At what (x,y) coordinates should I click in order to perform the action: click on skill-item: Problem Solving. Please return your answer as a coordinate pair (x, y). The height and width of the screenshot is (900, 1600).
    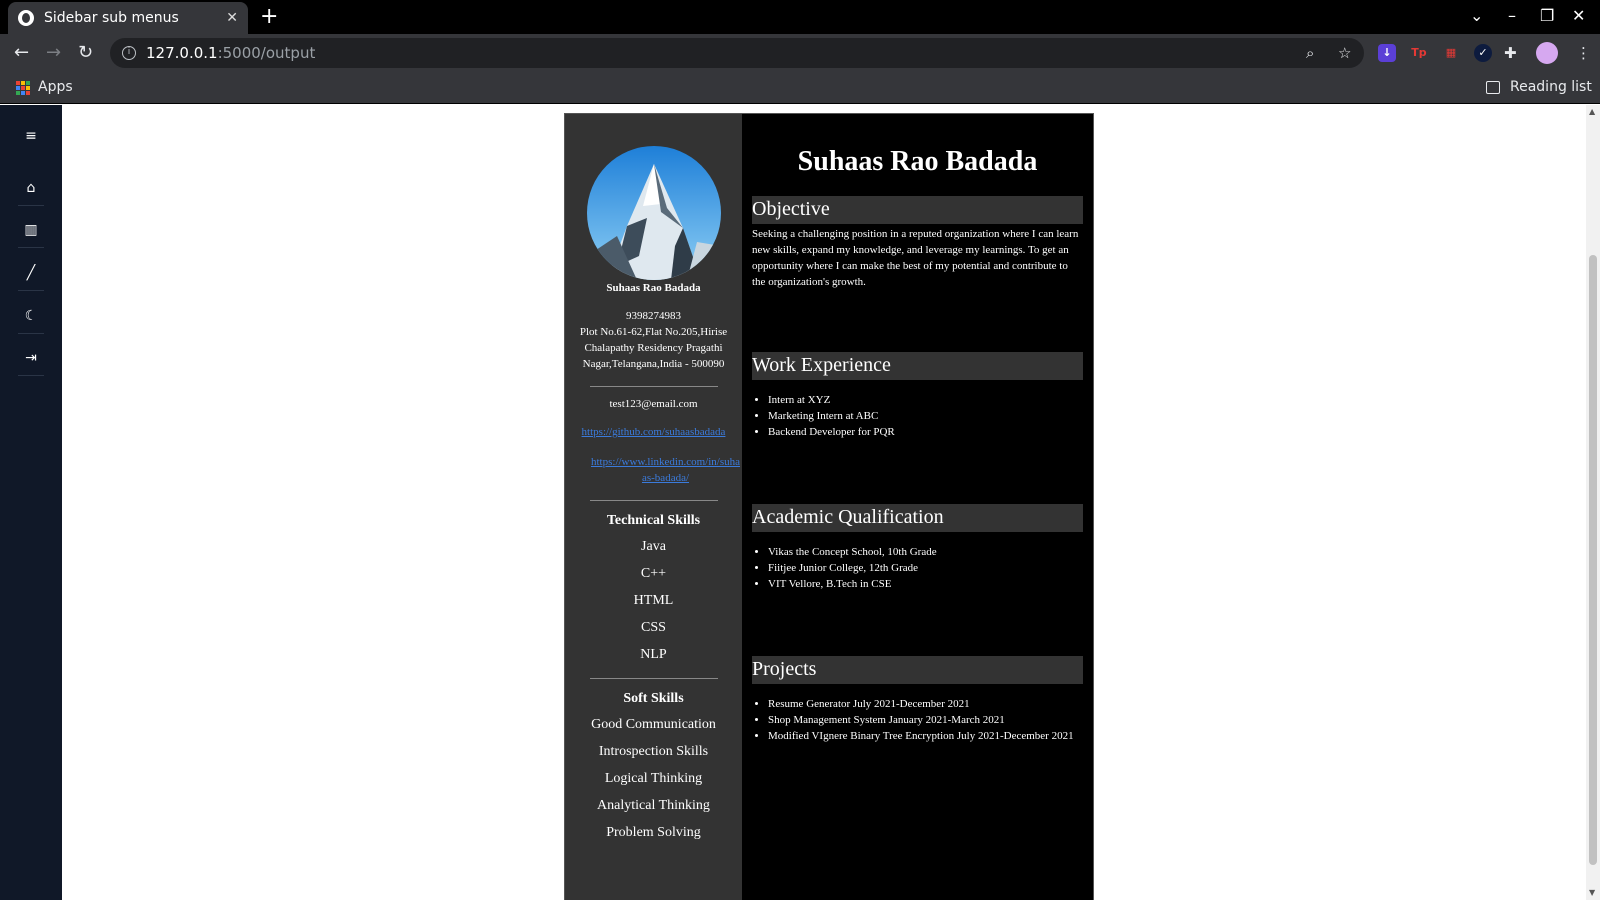
    Looking at the image, I should click on (653, 832).